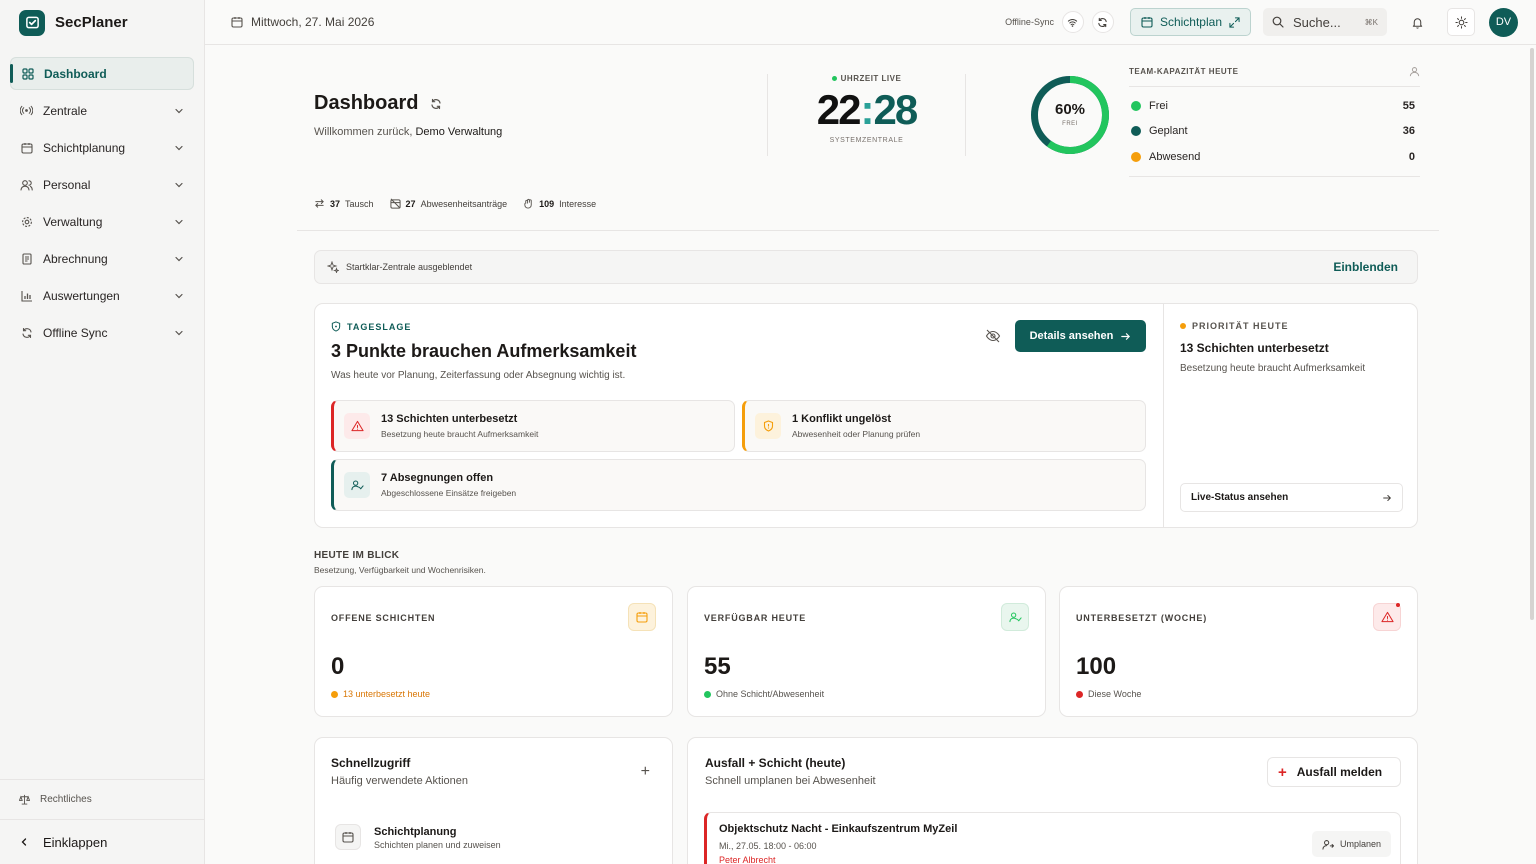 Image resolution: width=1536 pixels, height=864 pixels. What do you see at coordinates (1503, 22) in the screenshot?
I see `user-avatar: DV` at bounding box center [1503, 22].